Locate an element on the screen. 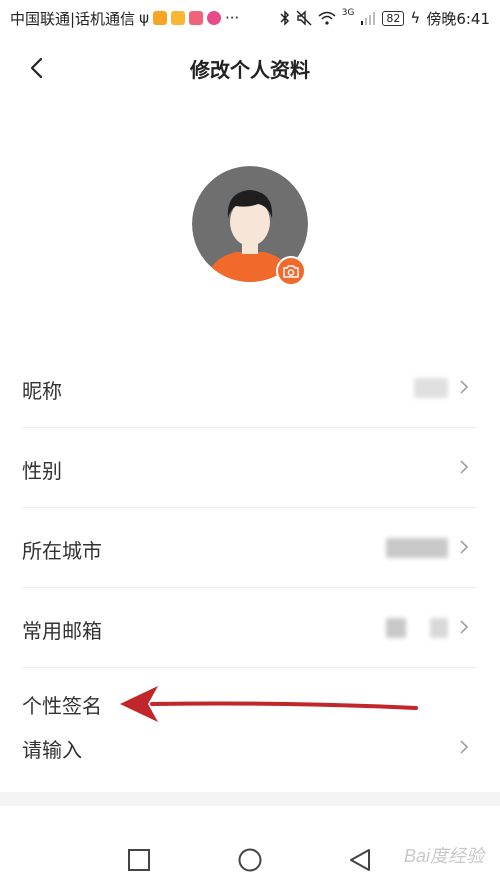 This screenshot has width=500, height=889. gender-row: 性别 is located at coordinates (250, 468).